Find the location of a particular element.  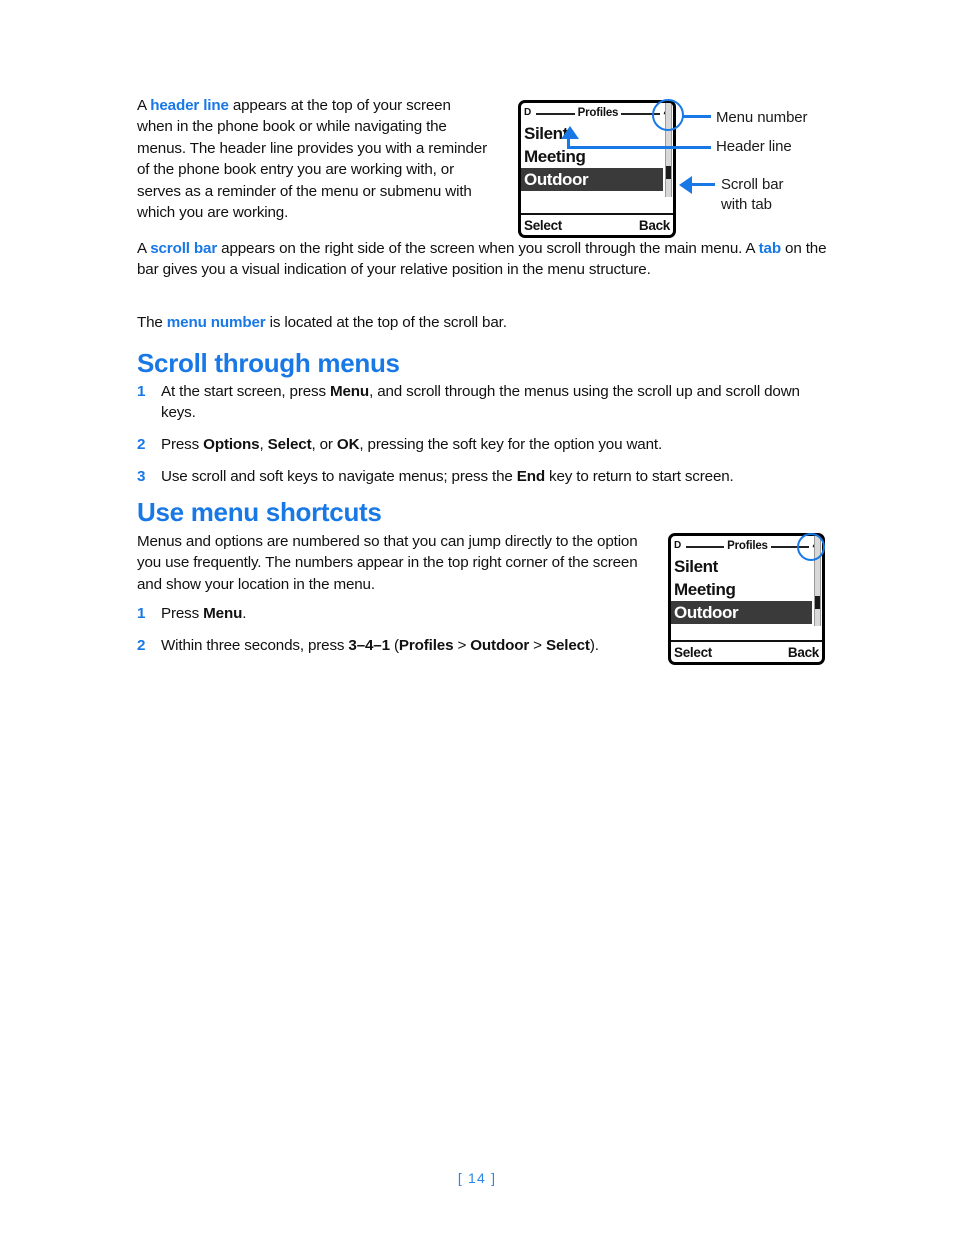

heading-use-menu-shortcuts: Use menu shortcuts is located at coordinates (259, 512).